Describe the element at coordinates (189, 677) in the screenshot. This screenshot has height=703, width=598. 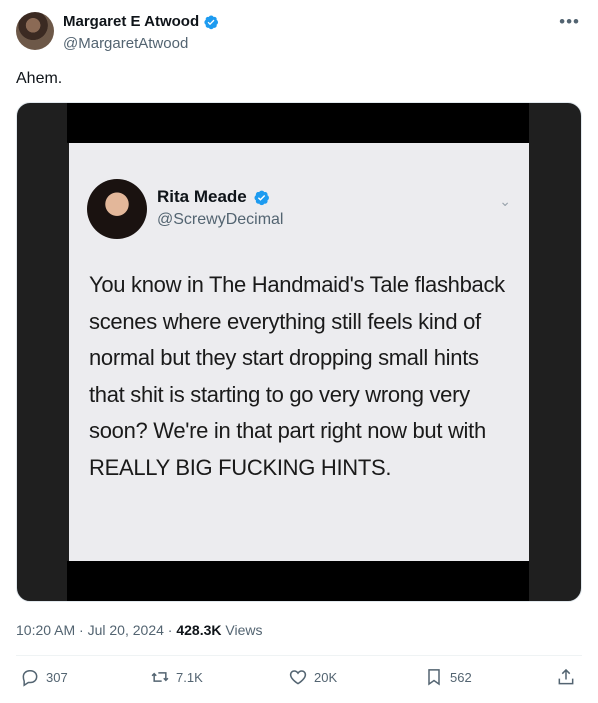
I see `repost-count: 7.1K` at that location.